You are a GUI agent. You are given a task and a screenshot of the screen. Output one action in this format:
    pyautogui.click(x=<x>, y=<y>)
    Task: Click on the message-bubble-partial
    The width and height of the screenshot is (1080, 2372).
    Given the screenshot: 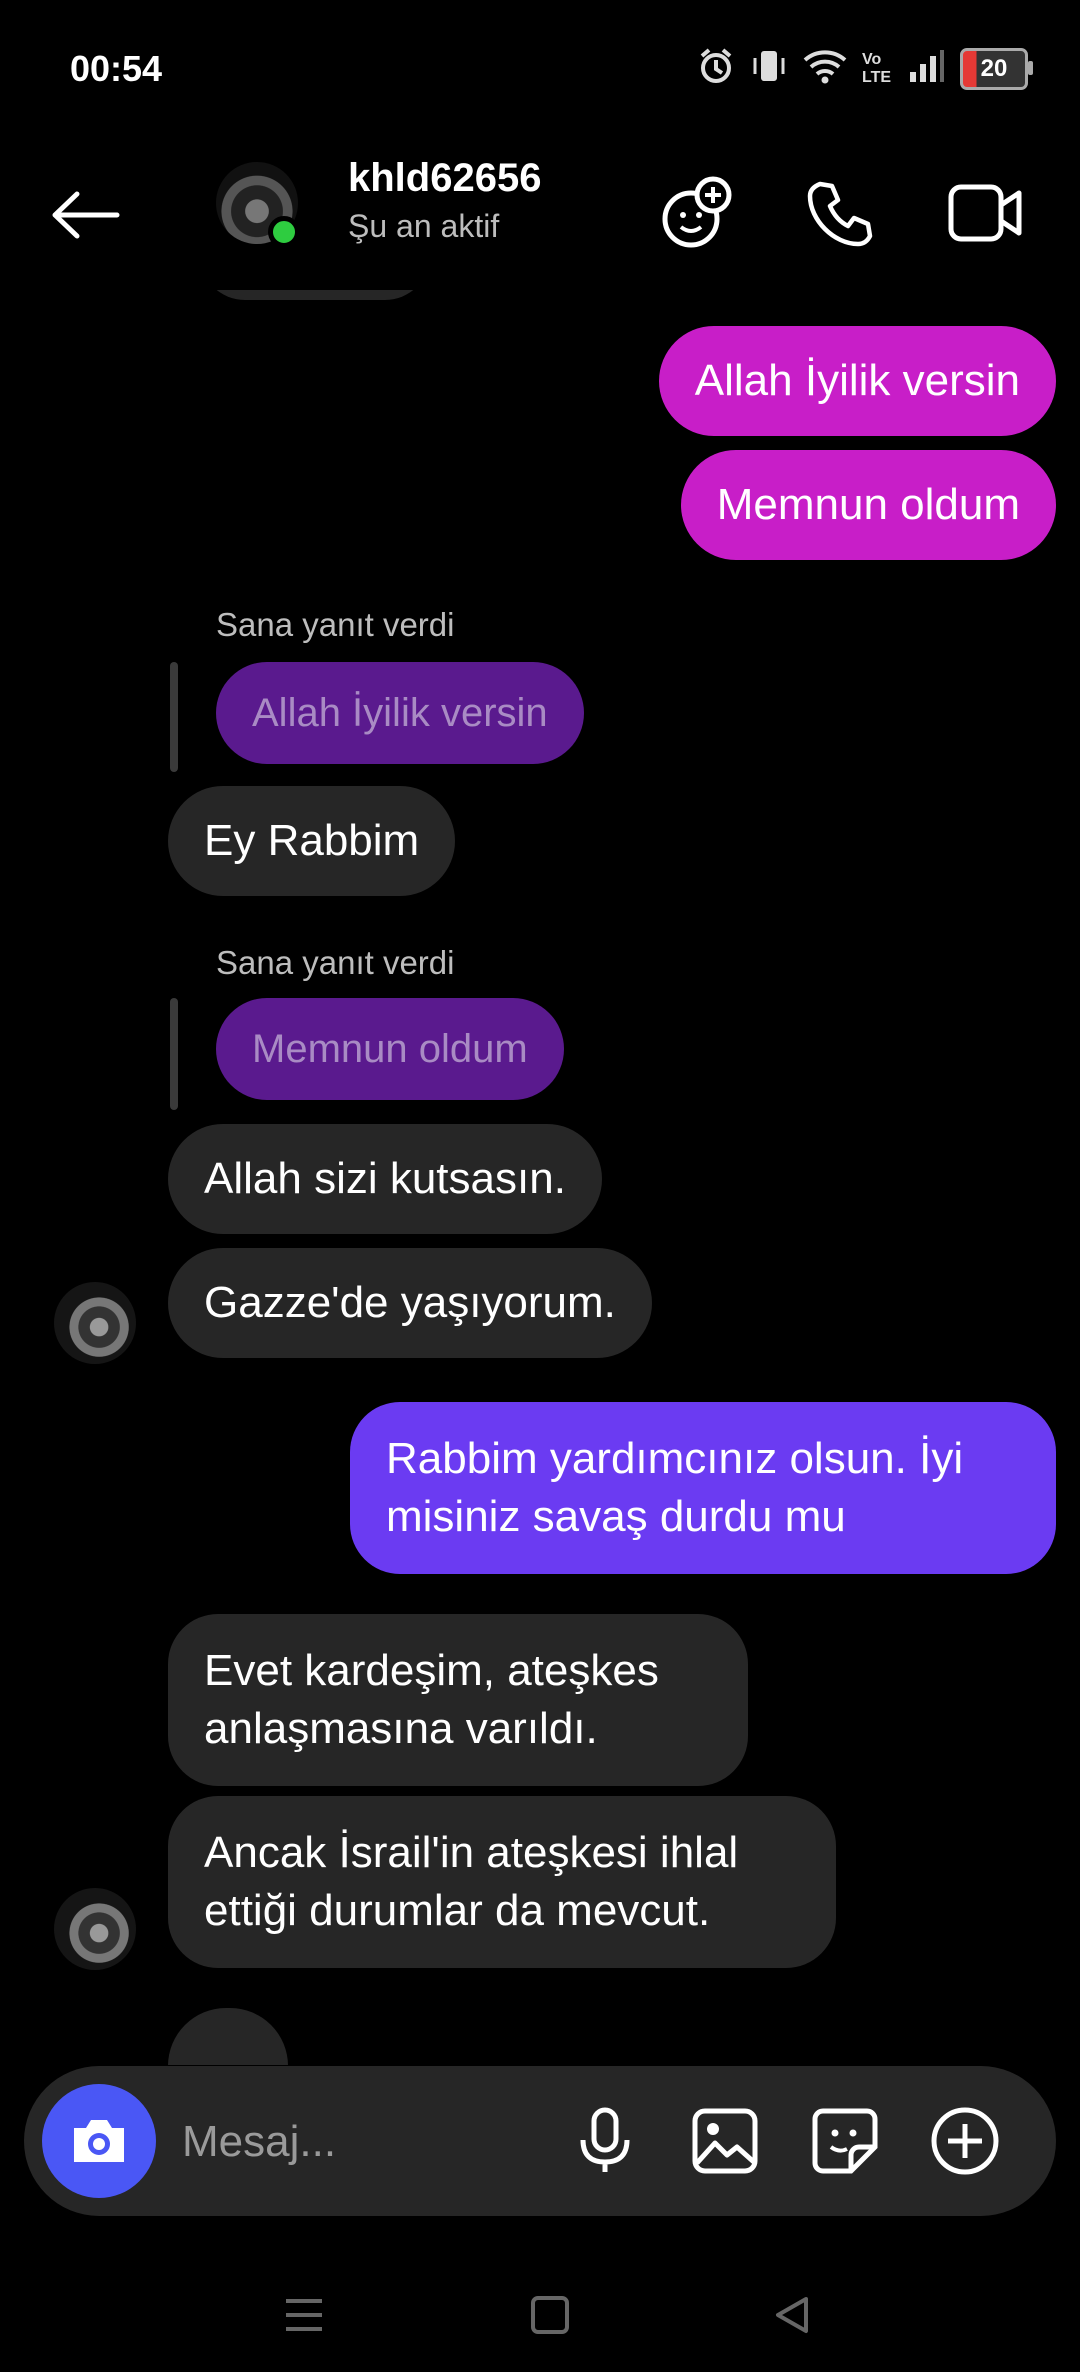 What is the action you would take?
    pyautogui.click(x=315, y=295)
    